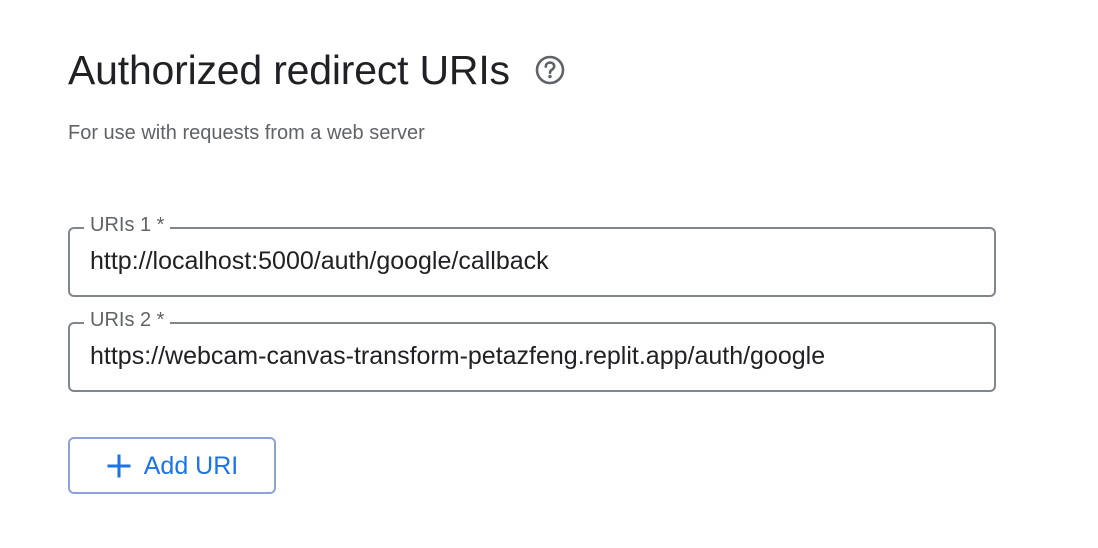 Image resolution: width=1098 pixels, height=548 pixels. Describe the element at coordinates (127, 320) in the screenshot. I see `uri-field-2-label: URIs 2 *` at that location.